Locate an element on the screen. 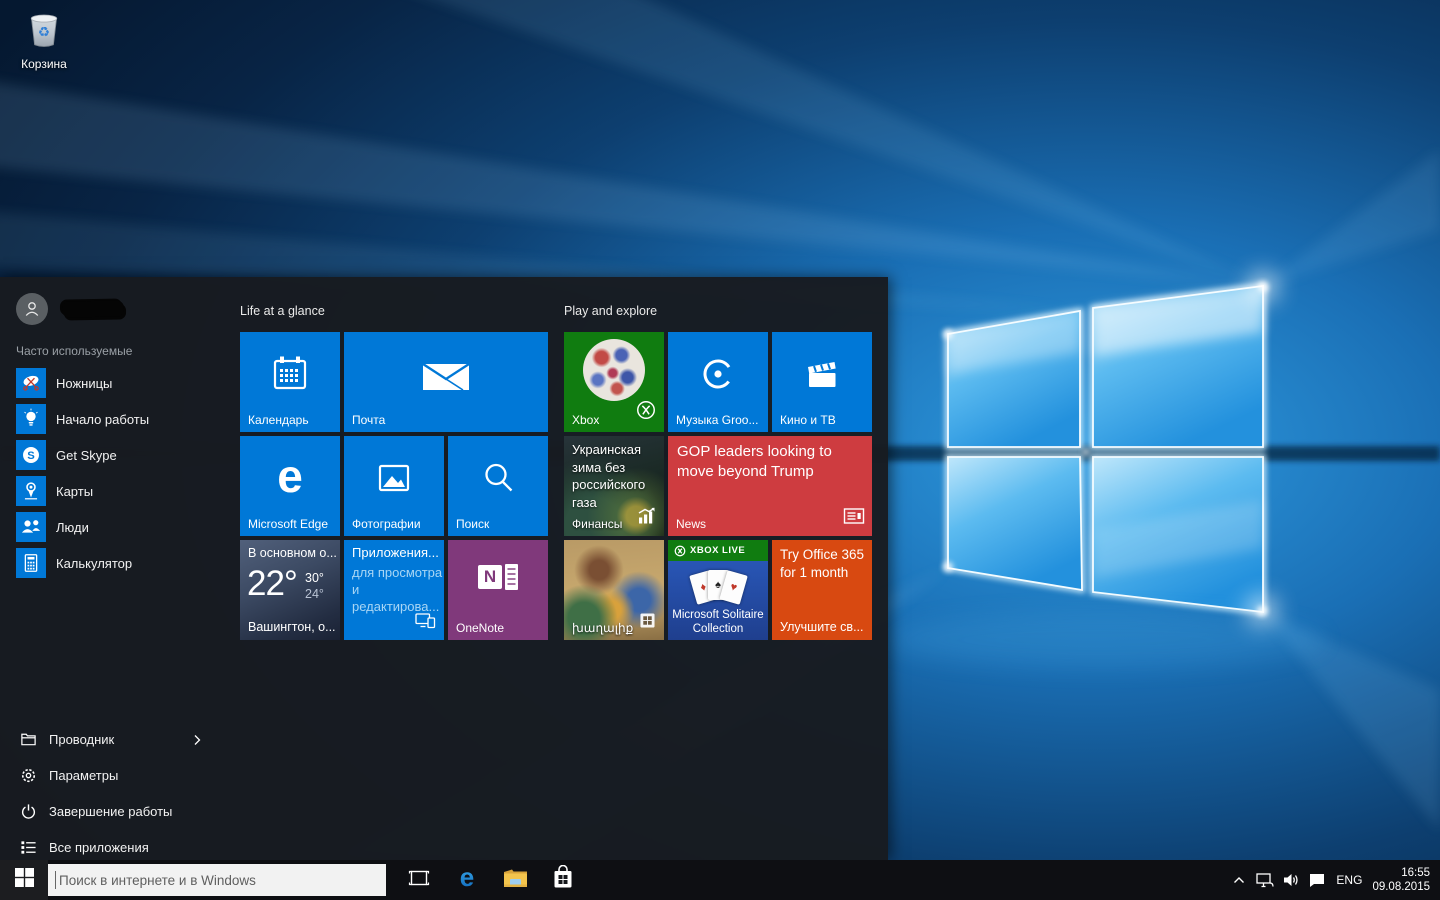 This screenshot has width=1440, height=900. groove-music-icon is located at coordinates (718, 374).